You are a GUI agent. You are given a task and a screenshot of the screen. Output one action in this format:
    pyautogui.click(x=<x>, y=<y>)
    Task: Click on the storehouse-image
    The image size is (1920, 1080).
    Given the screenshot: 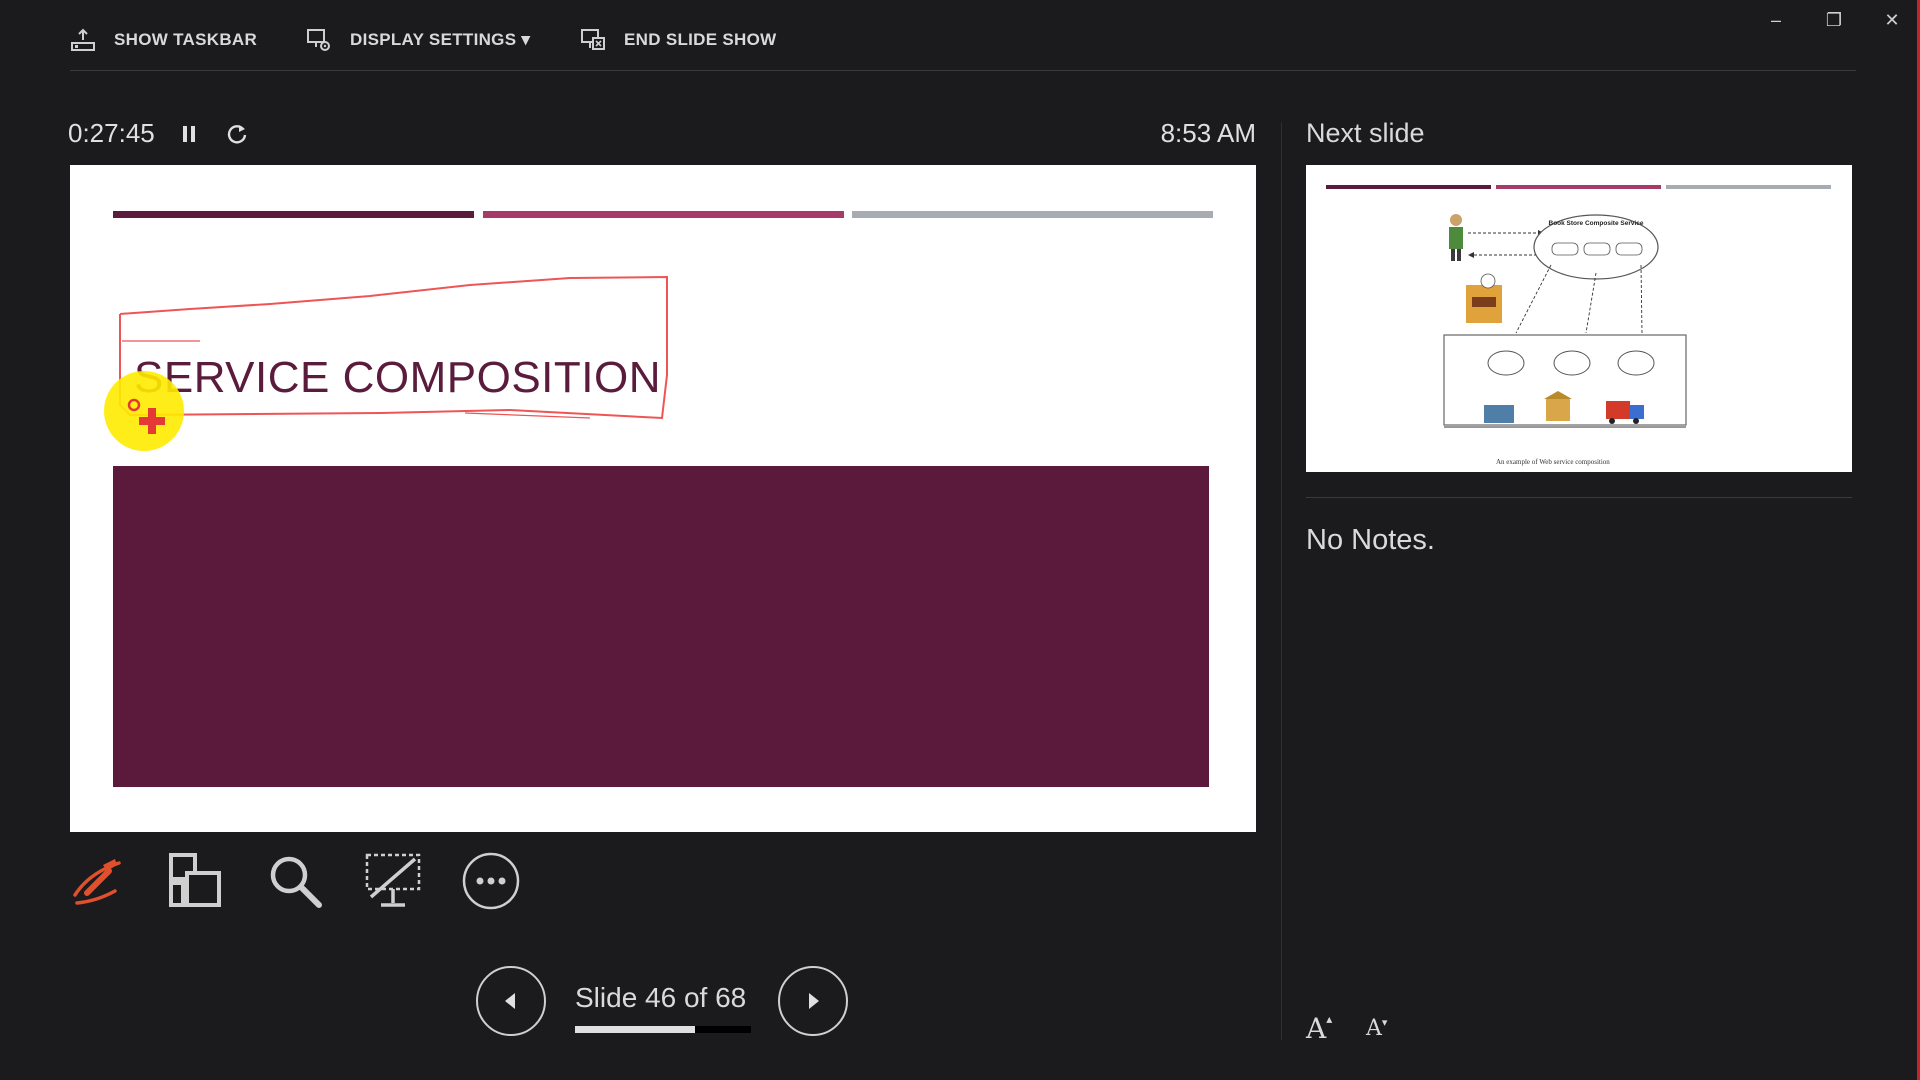 What is the action you would take?
    pyautogui.click(x=1499, y=414)
    